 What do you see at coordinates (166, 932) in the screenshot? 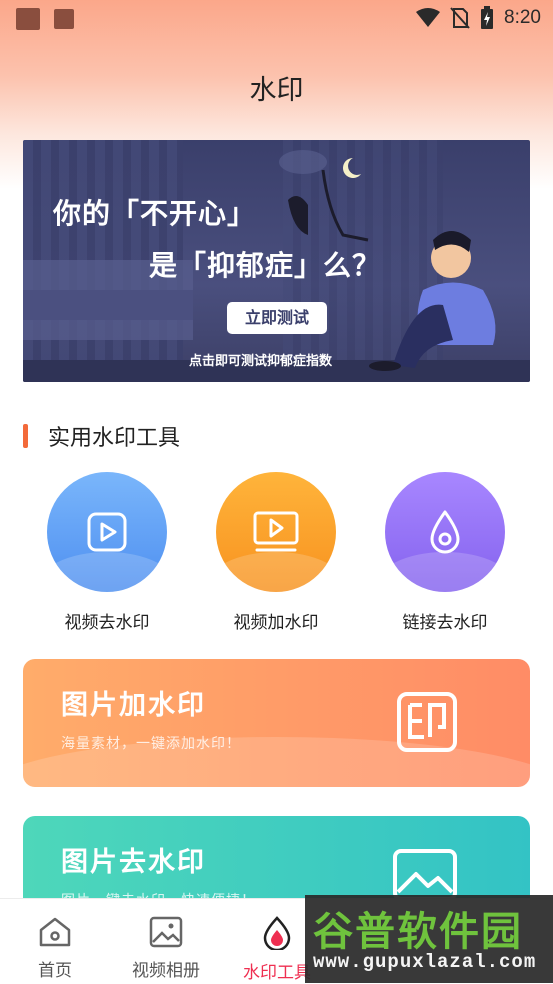
I see `photo-album-icon` at bounding box center [166, 932].